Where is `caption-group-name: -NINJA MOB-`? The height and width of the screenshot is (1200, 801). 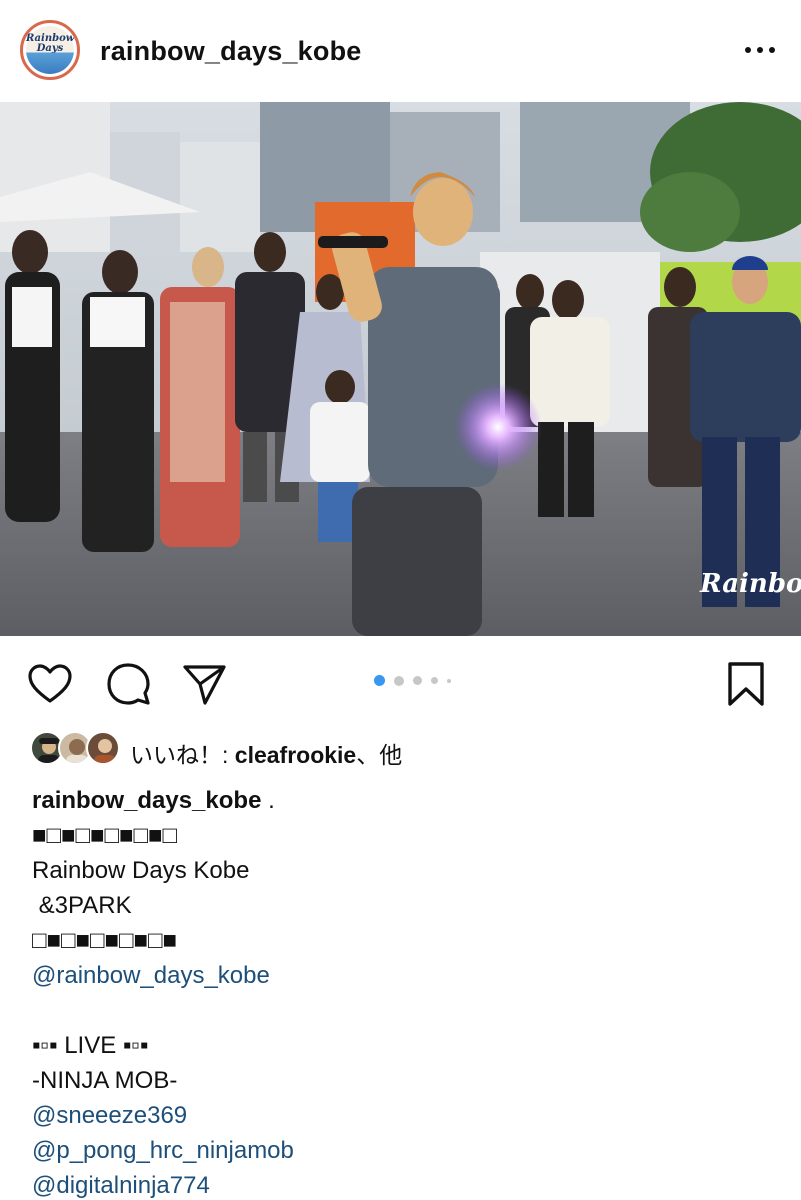
caption-group-name: -NINJA MOB- is located at coordinates (105, 1080).